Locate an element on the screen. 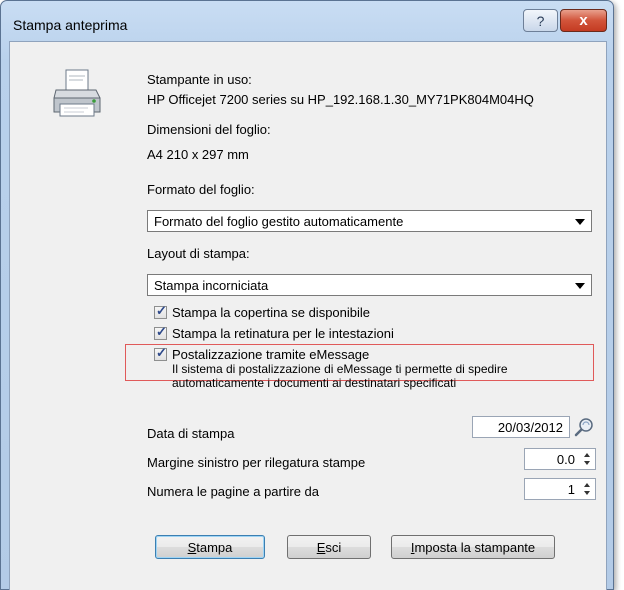 The height and width of the screenshot is (590, 624). printer-icon is located at coordinates (78, 96).